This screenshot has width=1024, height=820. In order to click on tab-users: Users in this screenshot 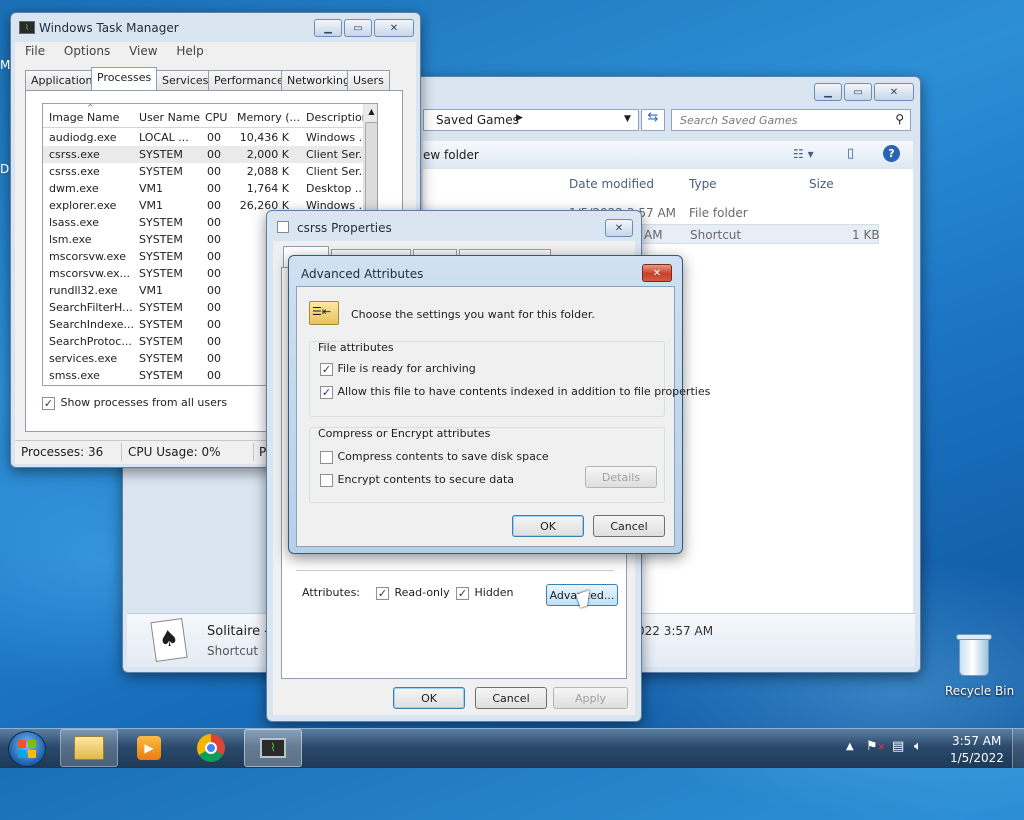, I will do `click(368, 80)`.